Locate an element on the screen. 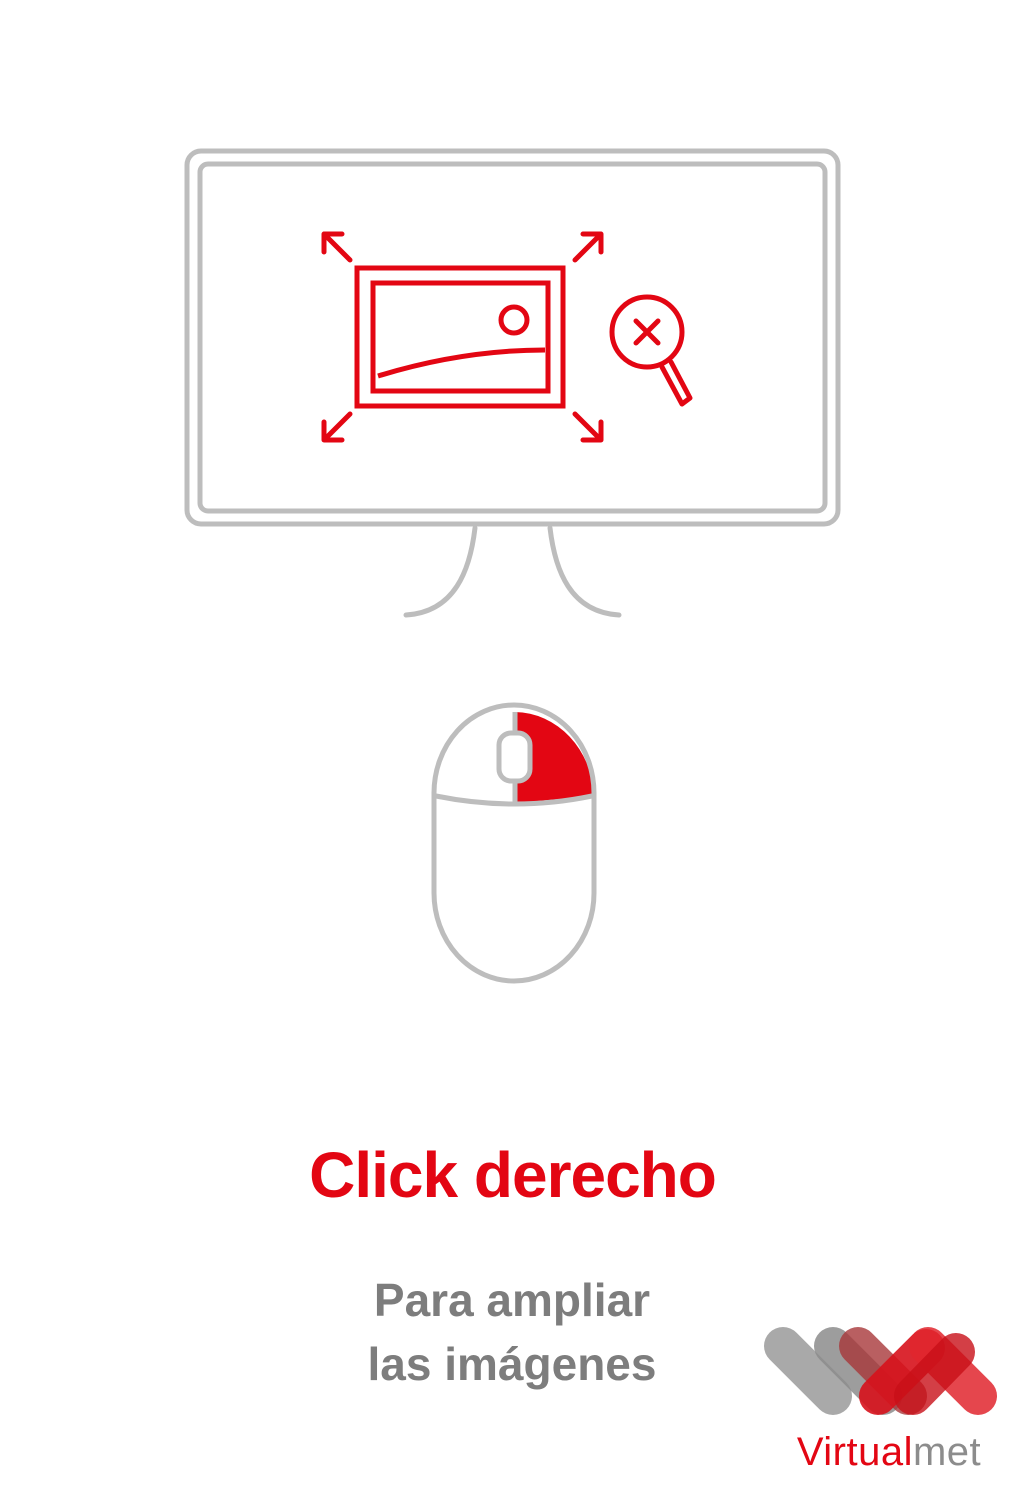 The width and height of the screenshot is (1025, 1489). subtitle: Para ampliar las imágenes is located at coordinates (512, 1332).